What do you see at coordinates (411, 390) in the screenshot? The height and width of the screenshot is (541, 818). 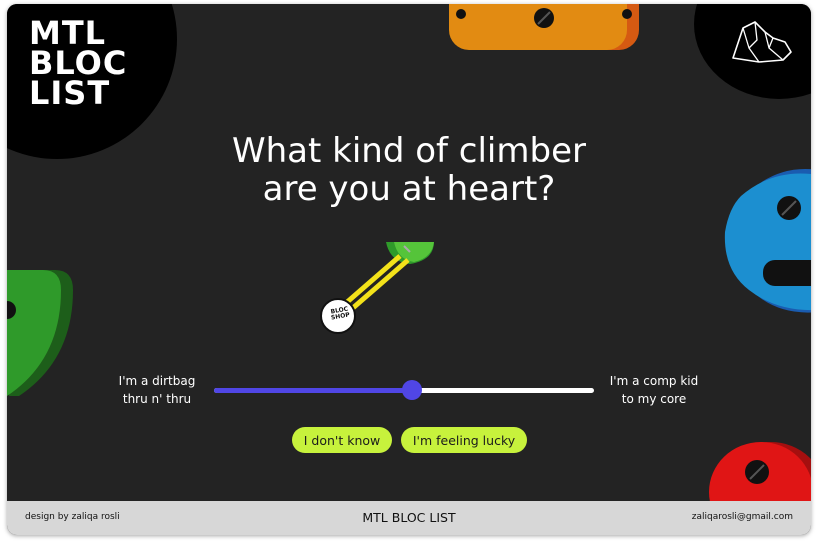 I see `slider-thumb` at bounding box center [411, 390].